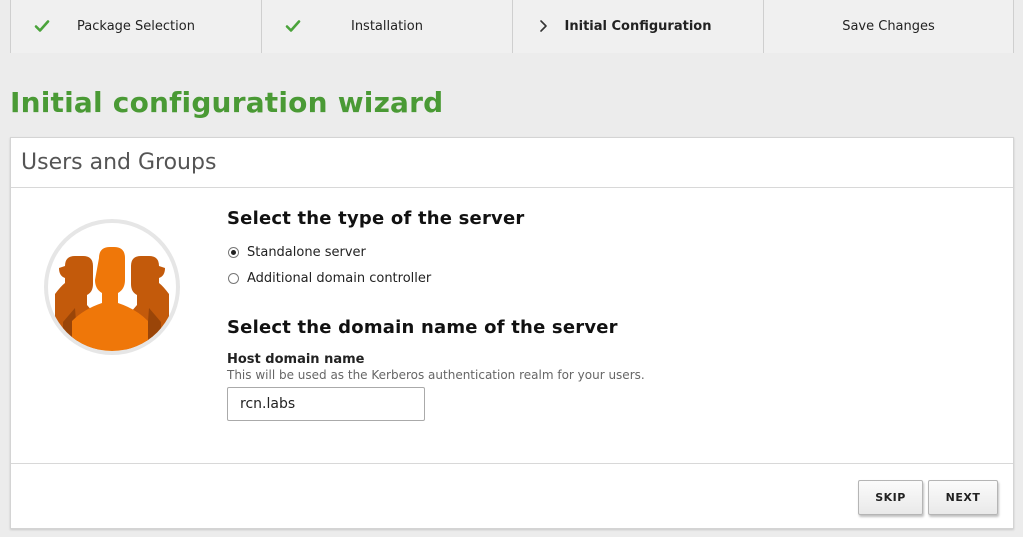 Image resolution: width=1023 pixels, height=537 pixels. I want to click on step-installation: Installation, so click(386, 26).